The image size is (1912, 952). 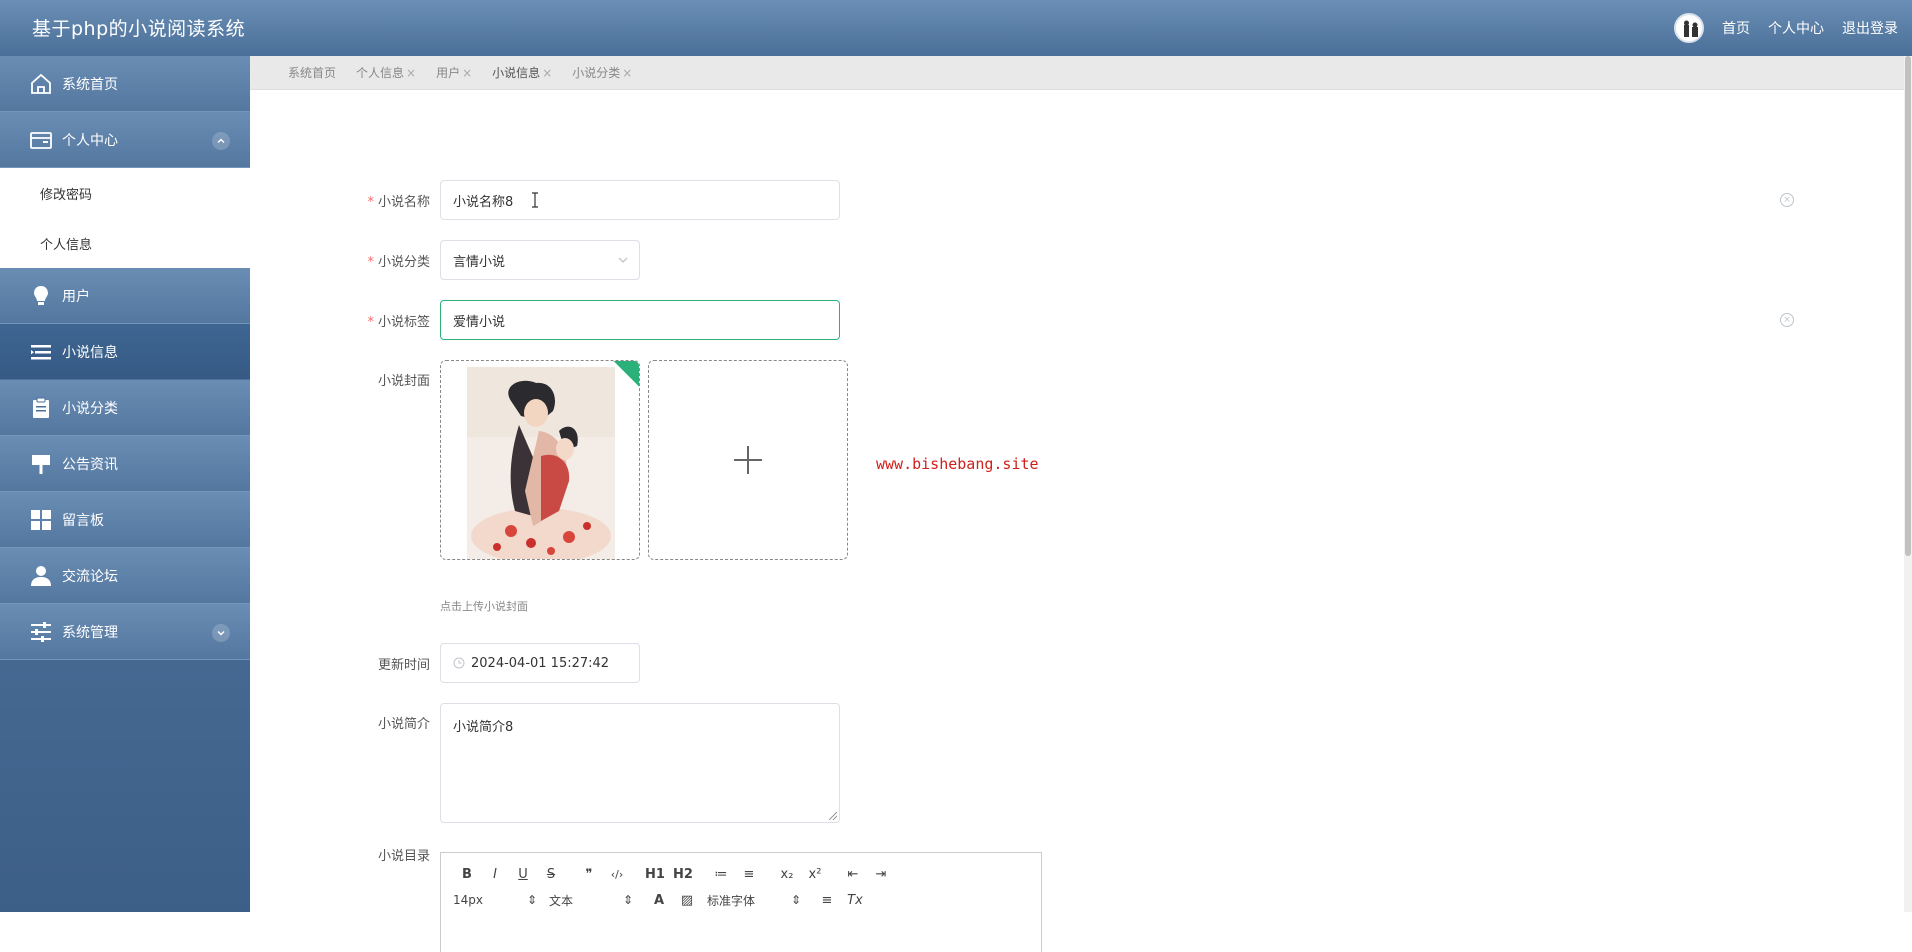 I want to click on clear-format-icon: Tx, so click(x=855, y=900).